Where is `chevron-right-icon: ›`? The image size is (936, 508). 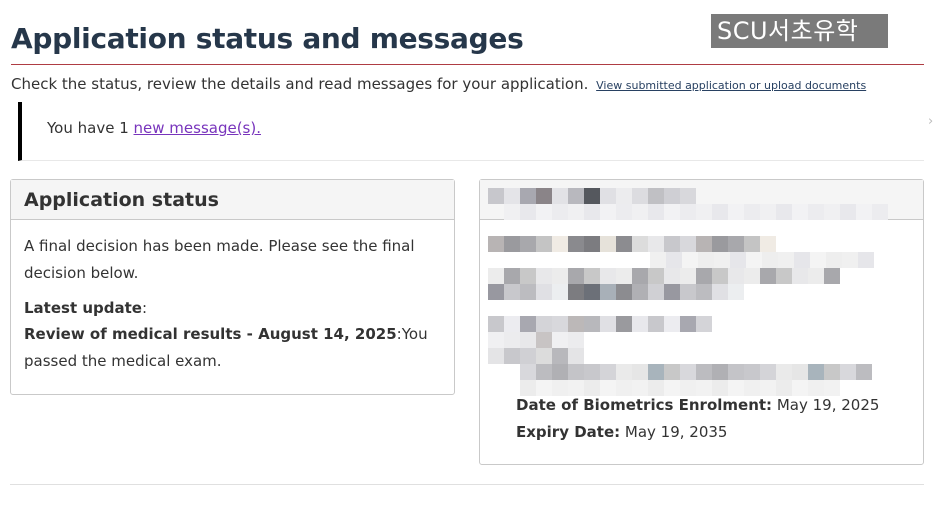
chevron-right-icon: › is located at coordinates (931, 121).